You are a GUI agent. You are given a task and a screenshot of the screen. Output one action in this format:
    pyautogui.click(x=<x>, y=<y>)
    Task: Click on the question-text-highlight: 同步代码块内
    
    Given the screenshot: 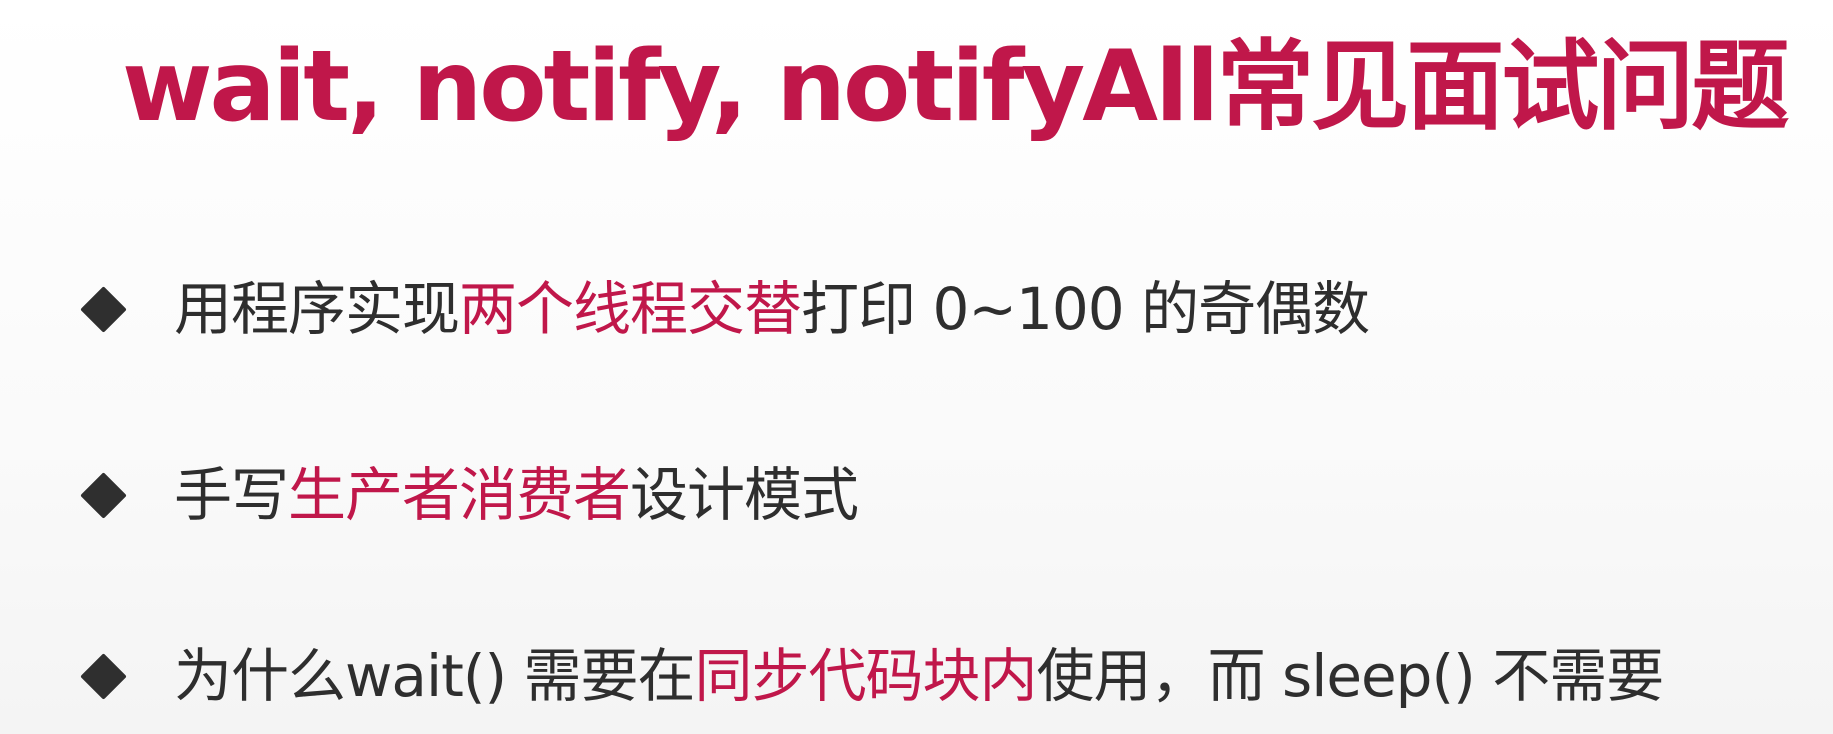 What is the action you would take?
    pyautogui.click(x=866, y=676)
    